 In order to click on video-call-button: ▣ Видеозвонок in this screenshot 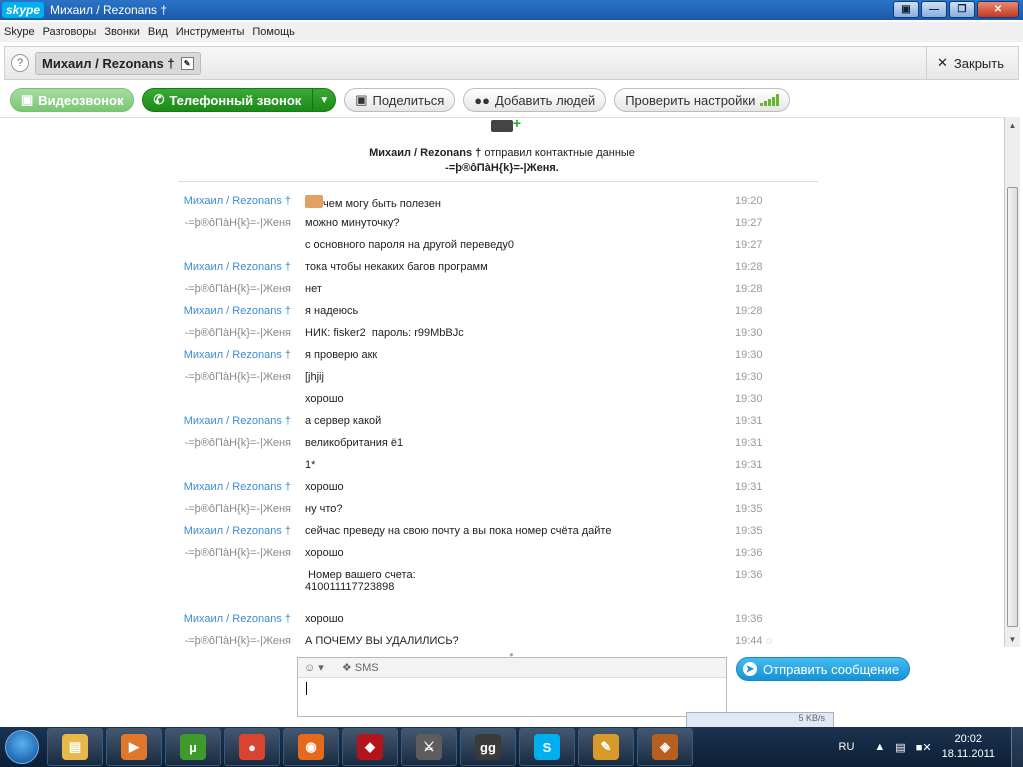, I will do `click(72, 100)`.